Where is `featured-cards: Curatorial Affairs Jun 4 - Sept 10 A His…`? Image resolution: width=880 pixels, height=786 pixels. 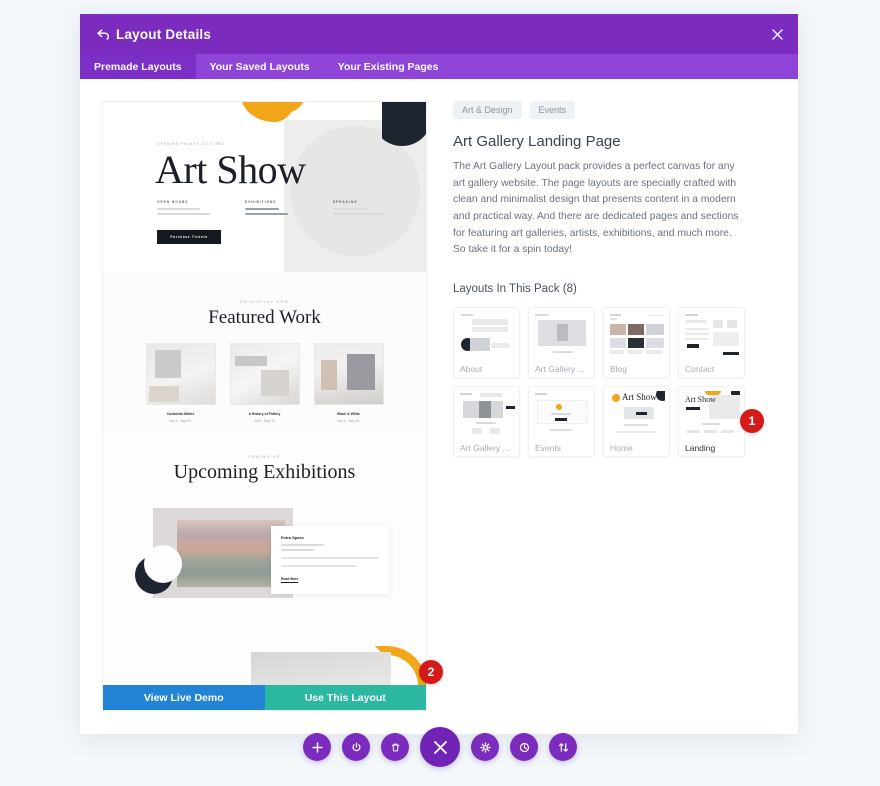 featured-cards: Curatorial Affairs Jun 4 - Sept 10 A His… is located at coordinates (264, 383).